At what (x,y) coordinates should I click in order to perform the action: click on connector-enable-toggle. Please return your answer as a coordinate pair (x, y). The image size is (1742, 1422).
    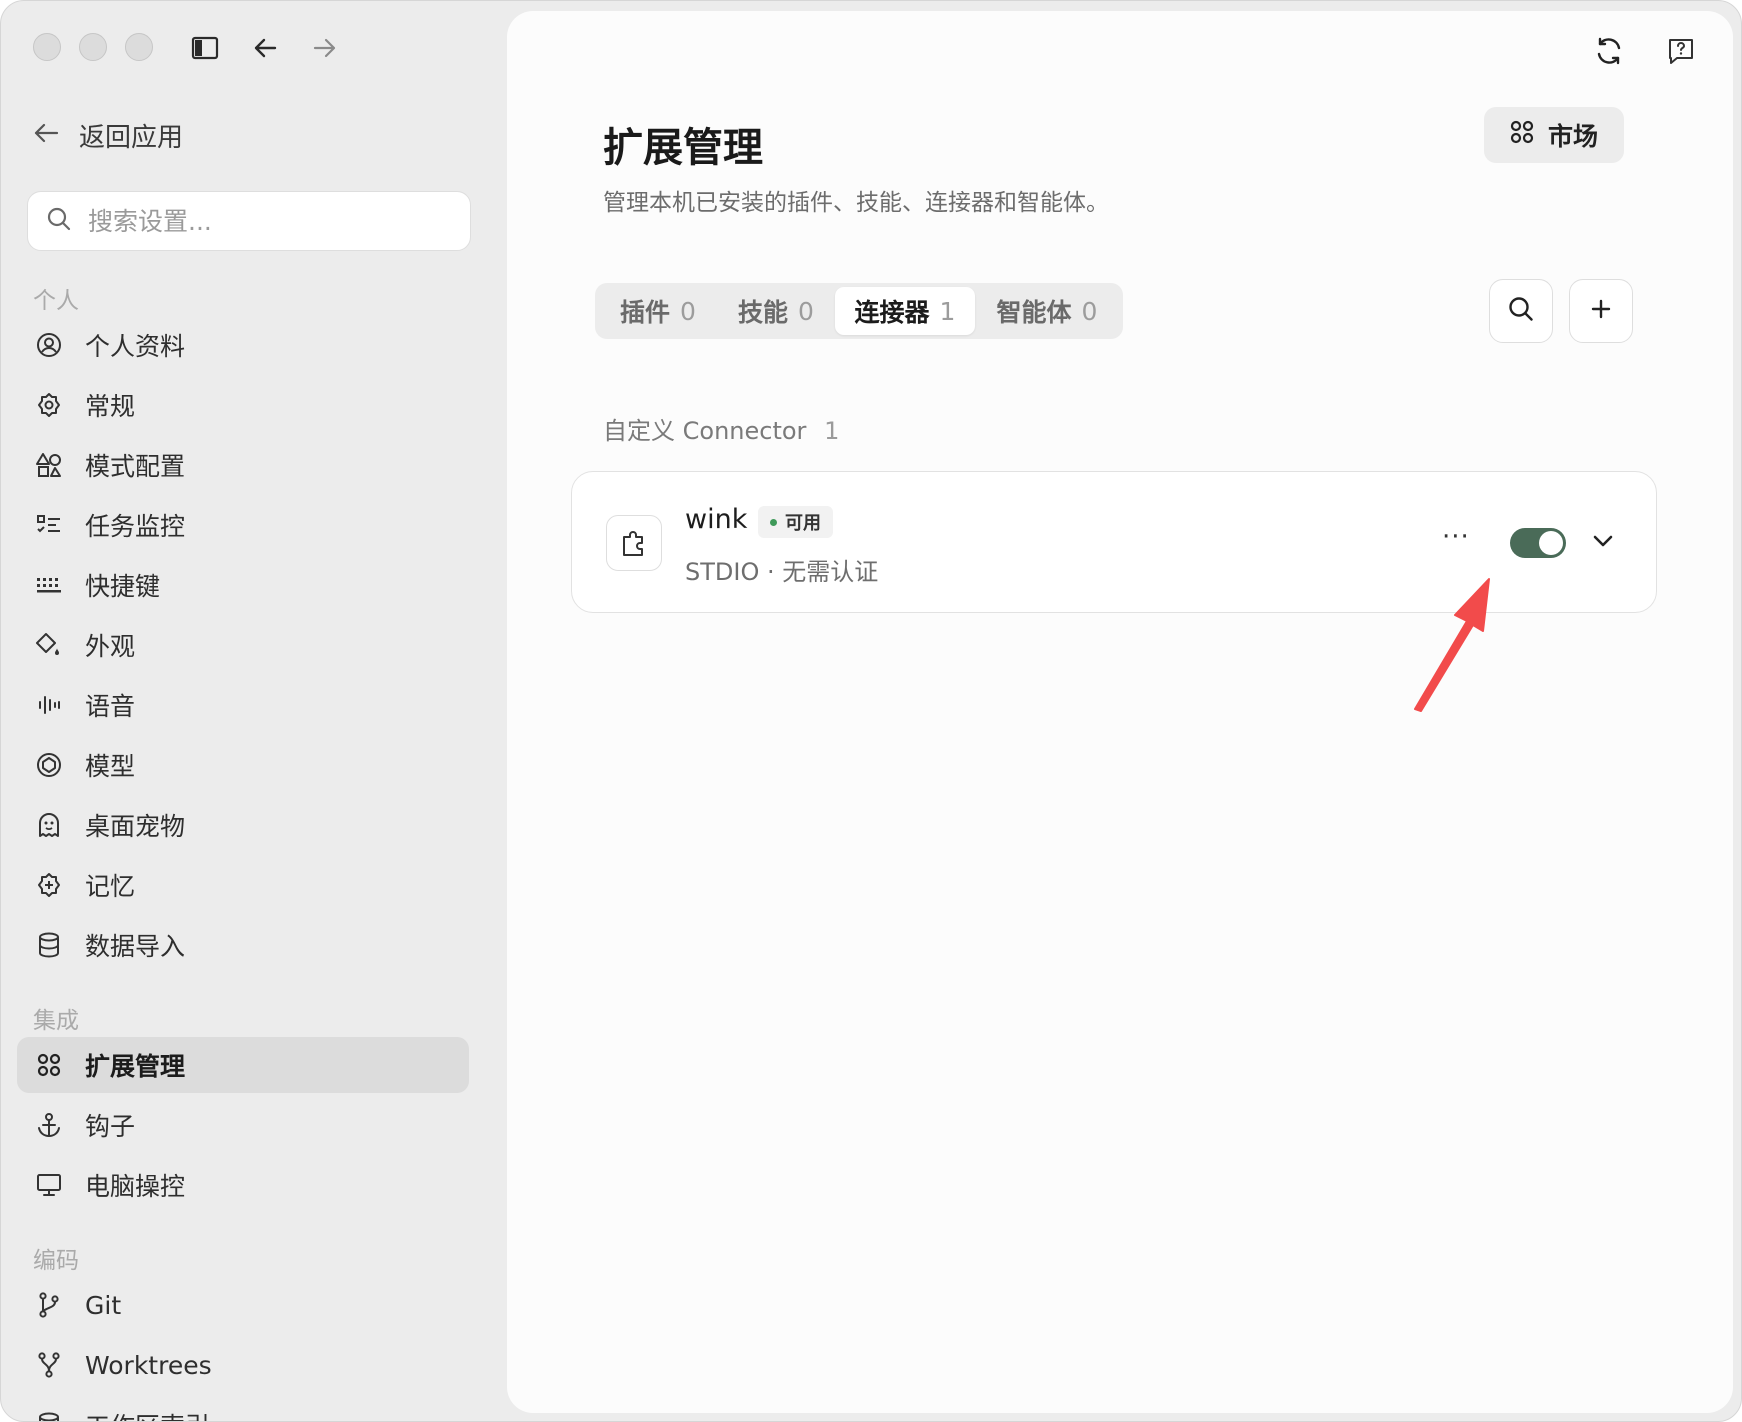
    Looking at the image, I should click on (1538, 543).